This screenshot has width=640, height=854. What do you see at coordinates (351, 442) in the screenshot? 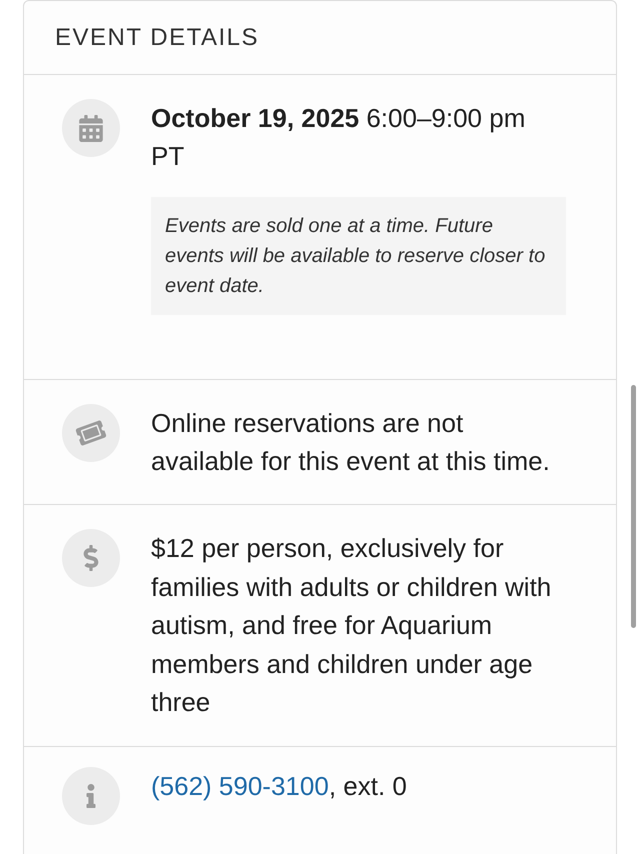
I see `reservation-status-text: Online reservations are not available for this event at this time.` at bounding box center [351, 442].